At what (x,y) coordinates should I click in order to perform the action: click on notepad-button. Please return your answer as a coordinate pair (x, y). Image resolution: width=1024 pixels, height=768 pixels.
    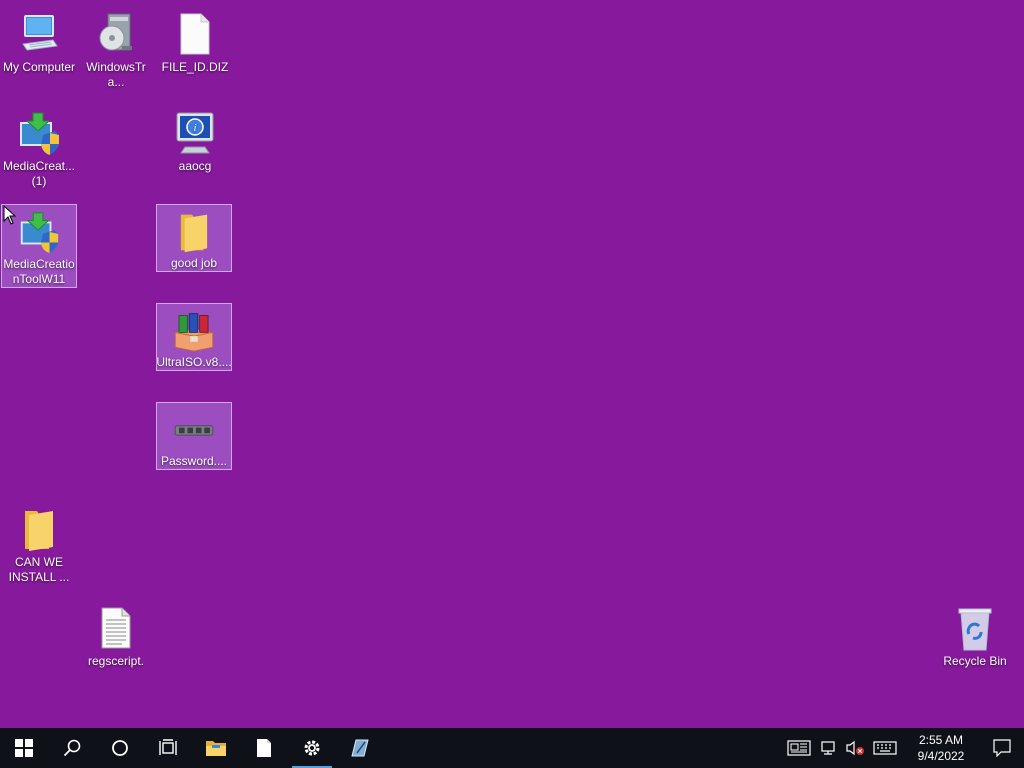
    Looking at the image, I should click on (264, 748).